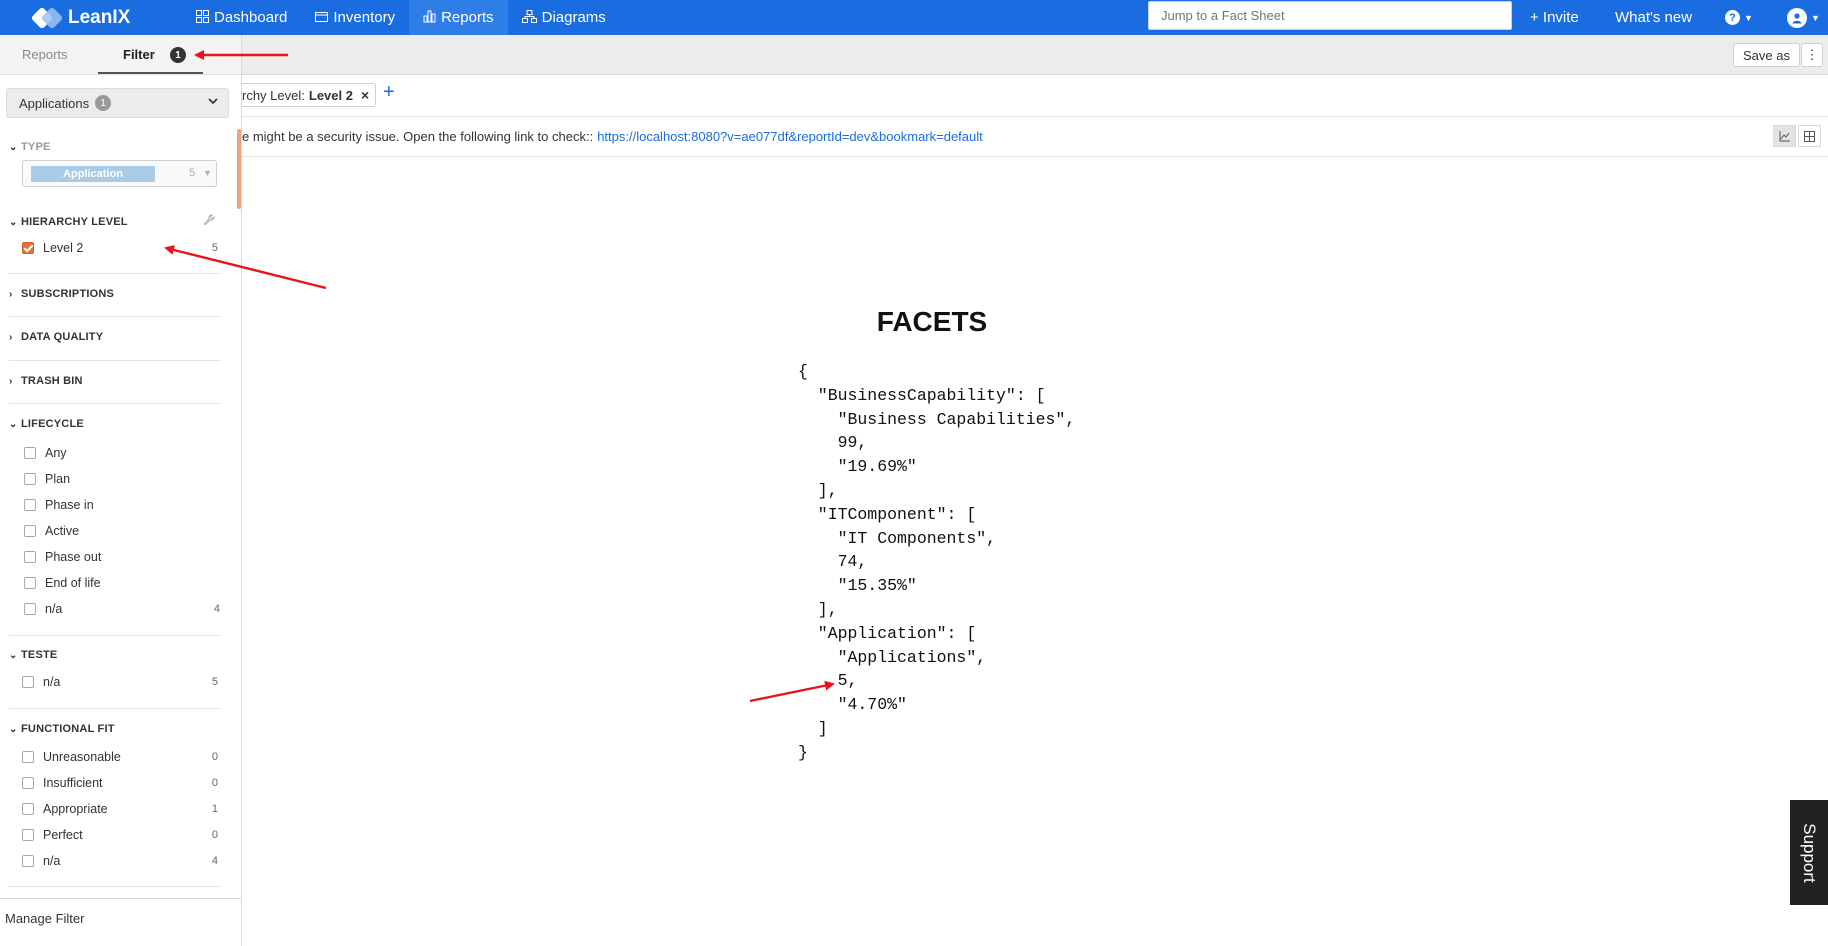  What do you see at coordinates (150, 73) in the screenshot?
I see `active-tab-underline` at bounding box center [150, 73].